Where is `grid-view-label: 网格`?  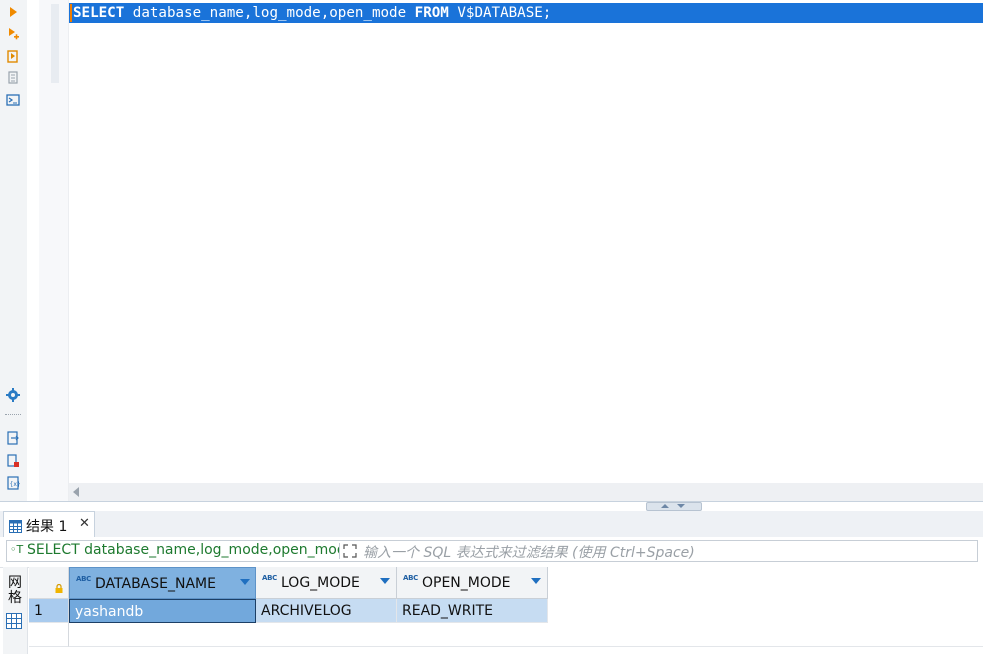
grid-view-label: 网格 is located at coordinates (15, 591).